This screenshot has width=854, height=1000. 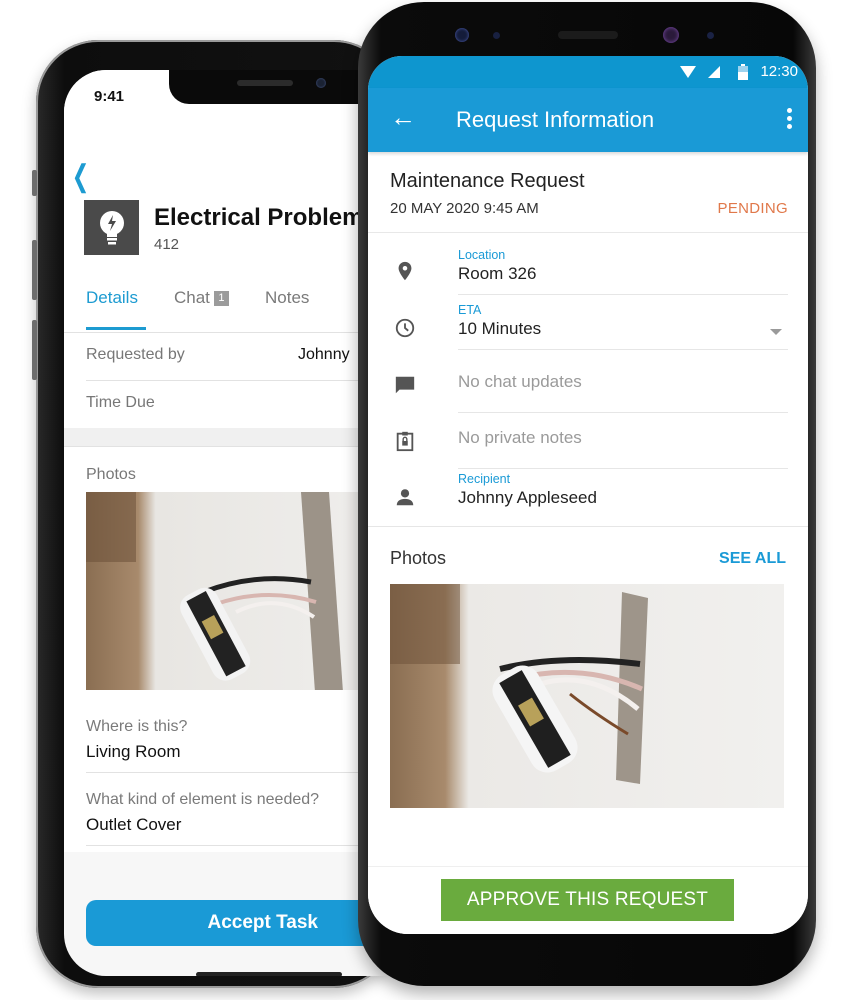 What do you see at coordinates (236, 923) in the screenshot?
I see `accept-task-button: Accept Task` at bounding box center [236, 923].